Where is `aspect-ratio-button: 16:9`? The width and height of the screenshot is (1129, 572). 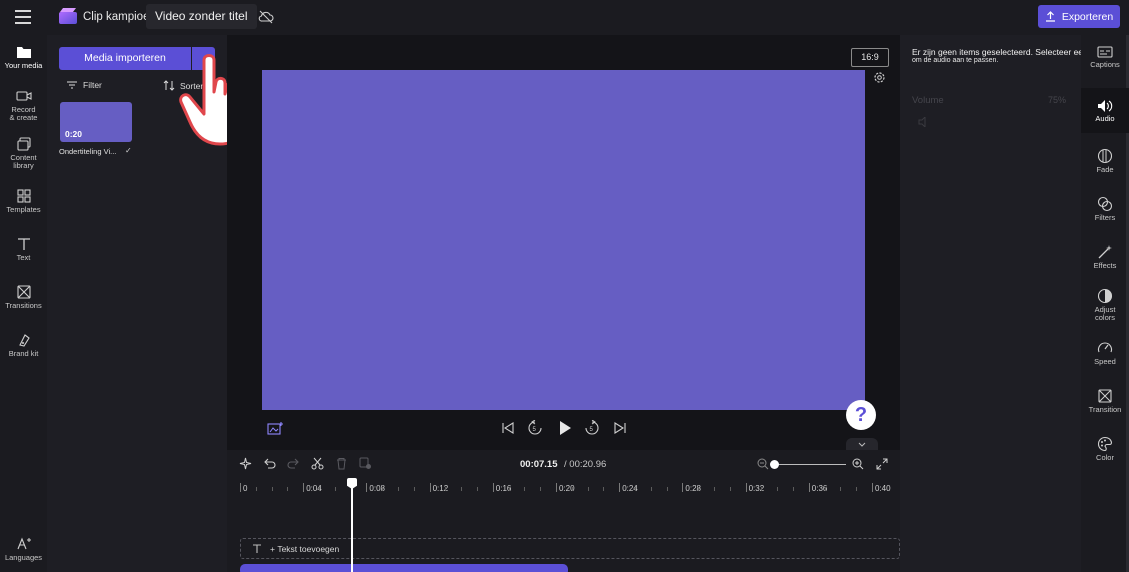
aspect-ratio-button: 16:9 is located at coordinates (870, 57).